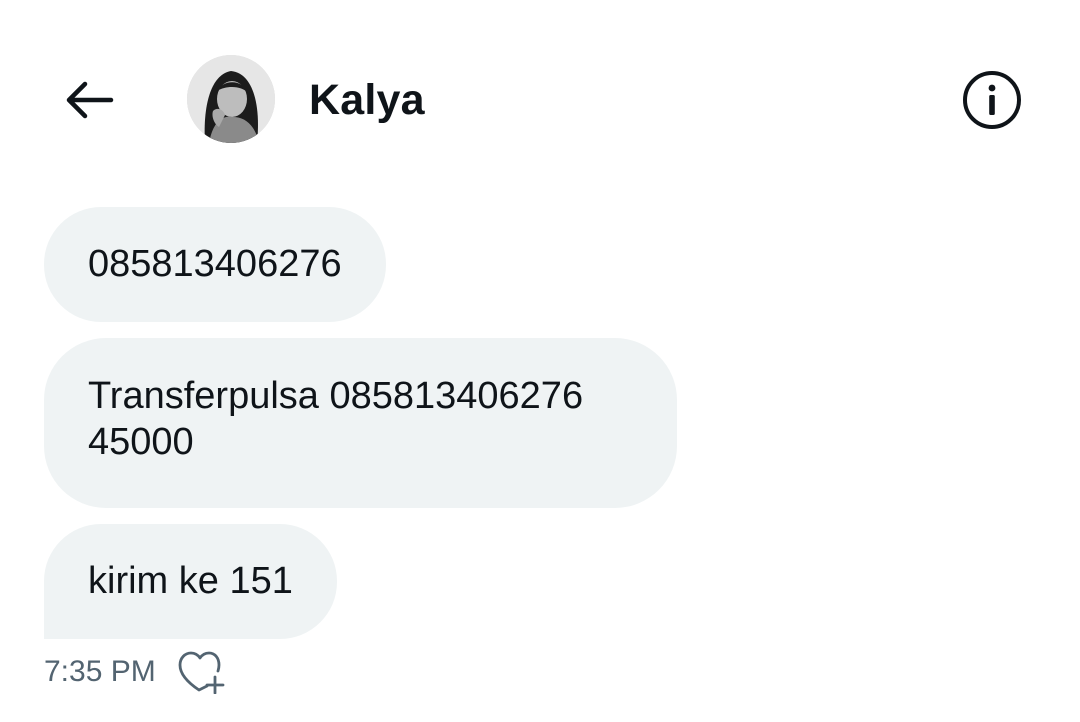 This screenshot has width=1080, height=722. Describe the element at coordinates (215, 264) in the screenshot. I see `message-bubble: 085813406276` at that location.